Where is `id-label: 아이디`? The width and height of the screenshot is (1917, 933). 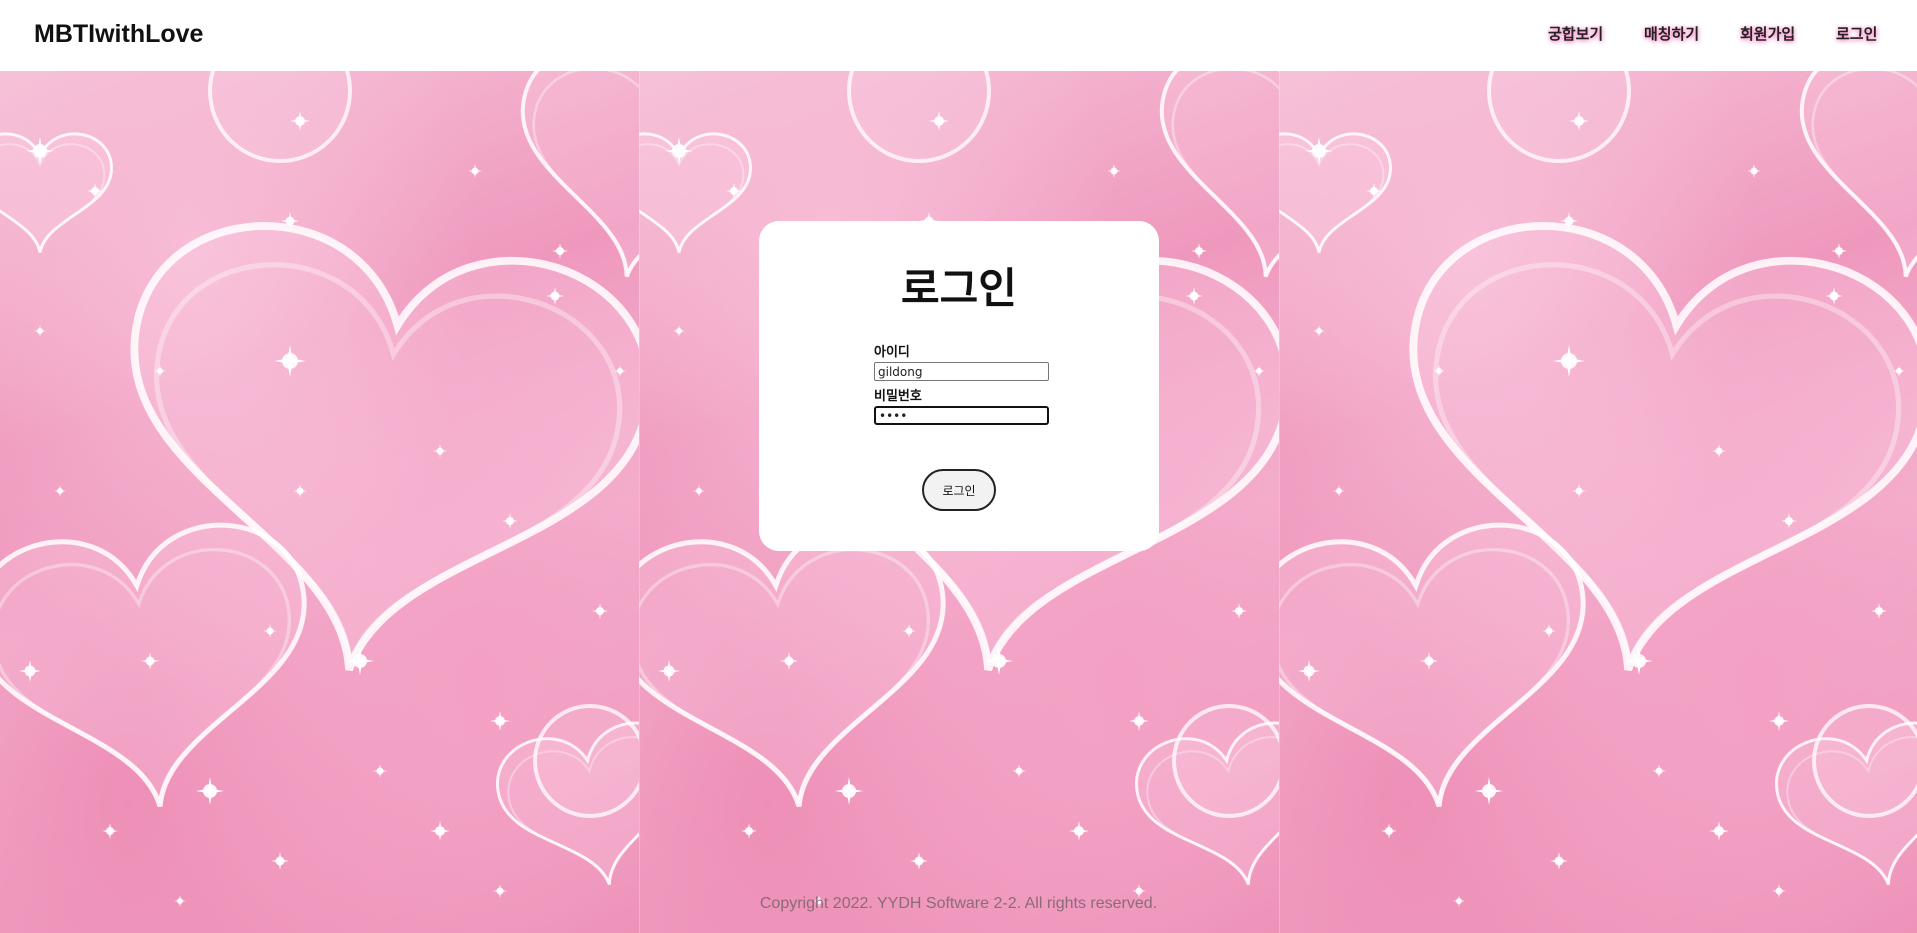 id-label: 아이디 is located at coordinates (892, 352).